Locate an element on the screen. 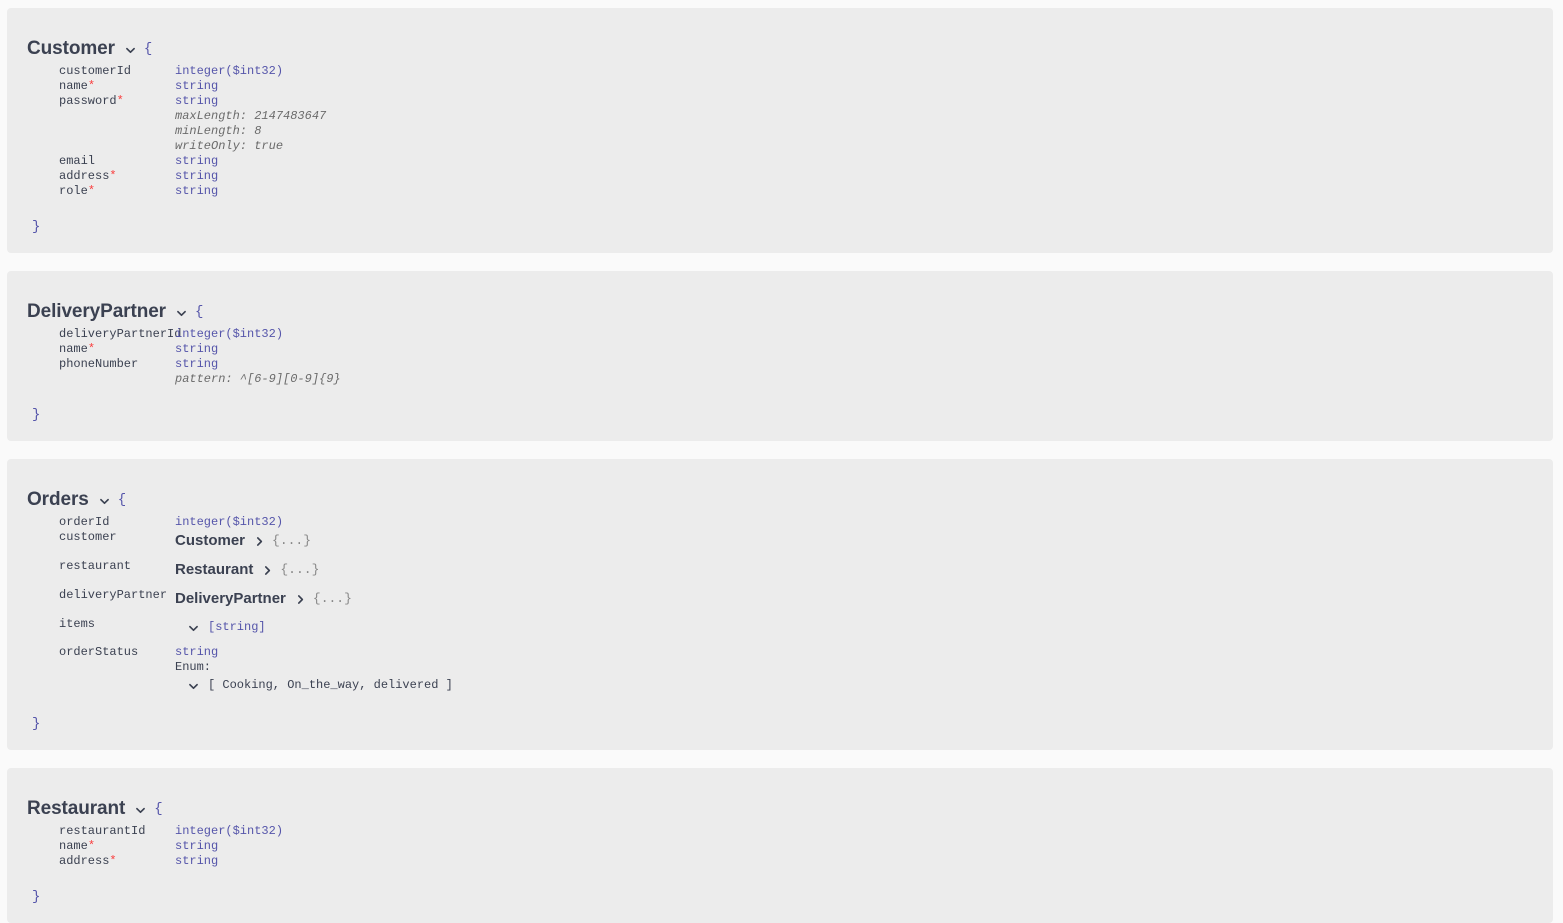 The width and height of the screenshot is (1563, 923). nested-model-name: DeliveryPartner is located at coordinates (230, 598).